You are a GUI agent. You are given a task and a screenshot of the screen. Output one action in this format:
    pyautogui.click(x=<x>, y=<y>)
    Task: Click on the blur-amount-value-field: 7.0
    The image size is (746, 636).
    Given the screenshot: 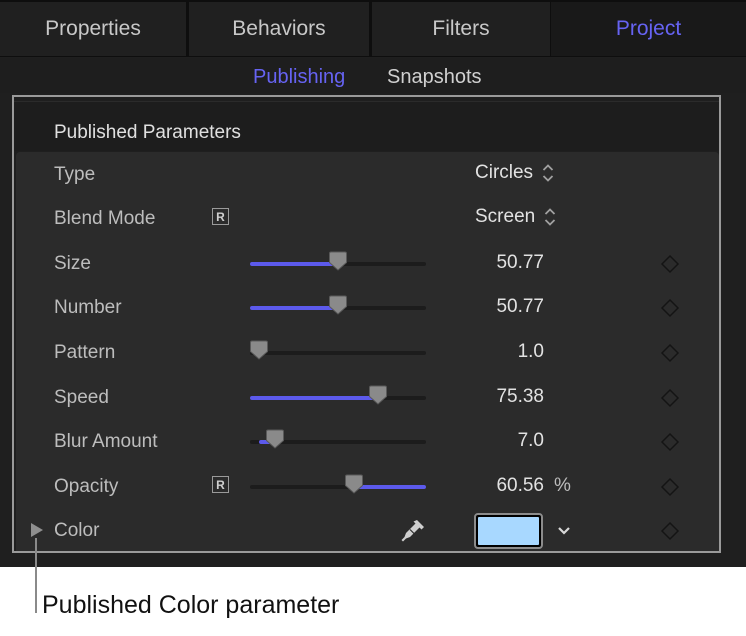 What is the action you would take?
    pyautogui.click(x=531, y=441)
    